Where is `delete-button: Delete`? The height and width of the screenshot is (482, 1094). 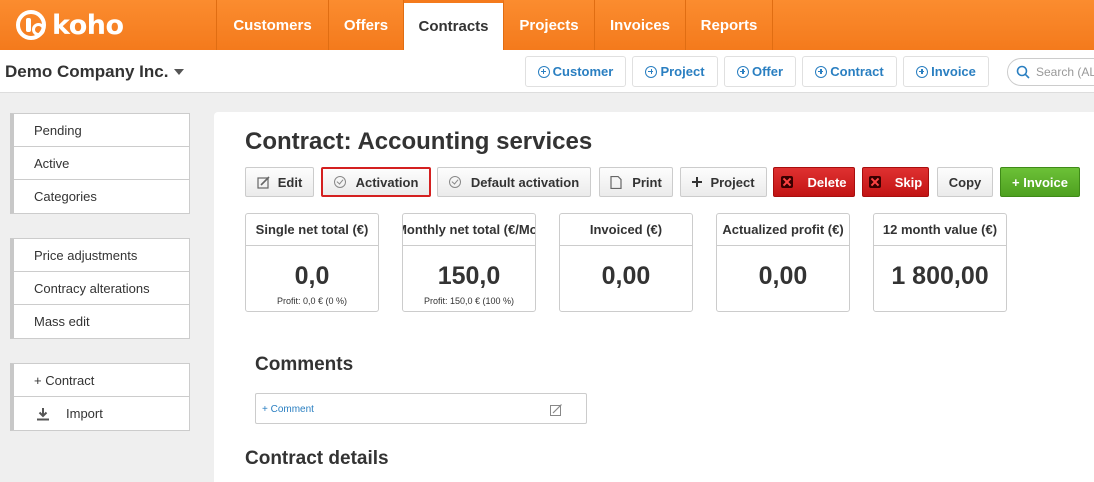 delete-button: Delete is located at coordinates (814, 182).